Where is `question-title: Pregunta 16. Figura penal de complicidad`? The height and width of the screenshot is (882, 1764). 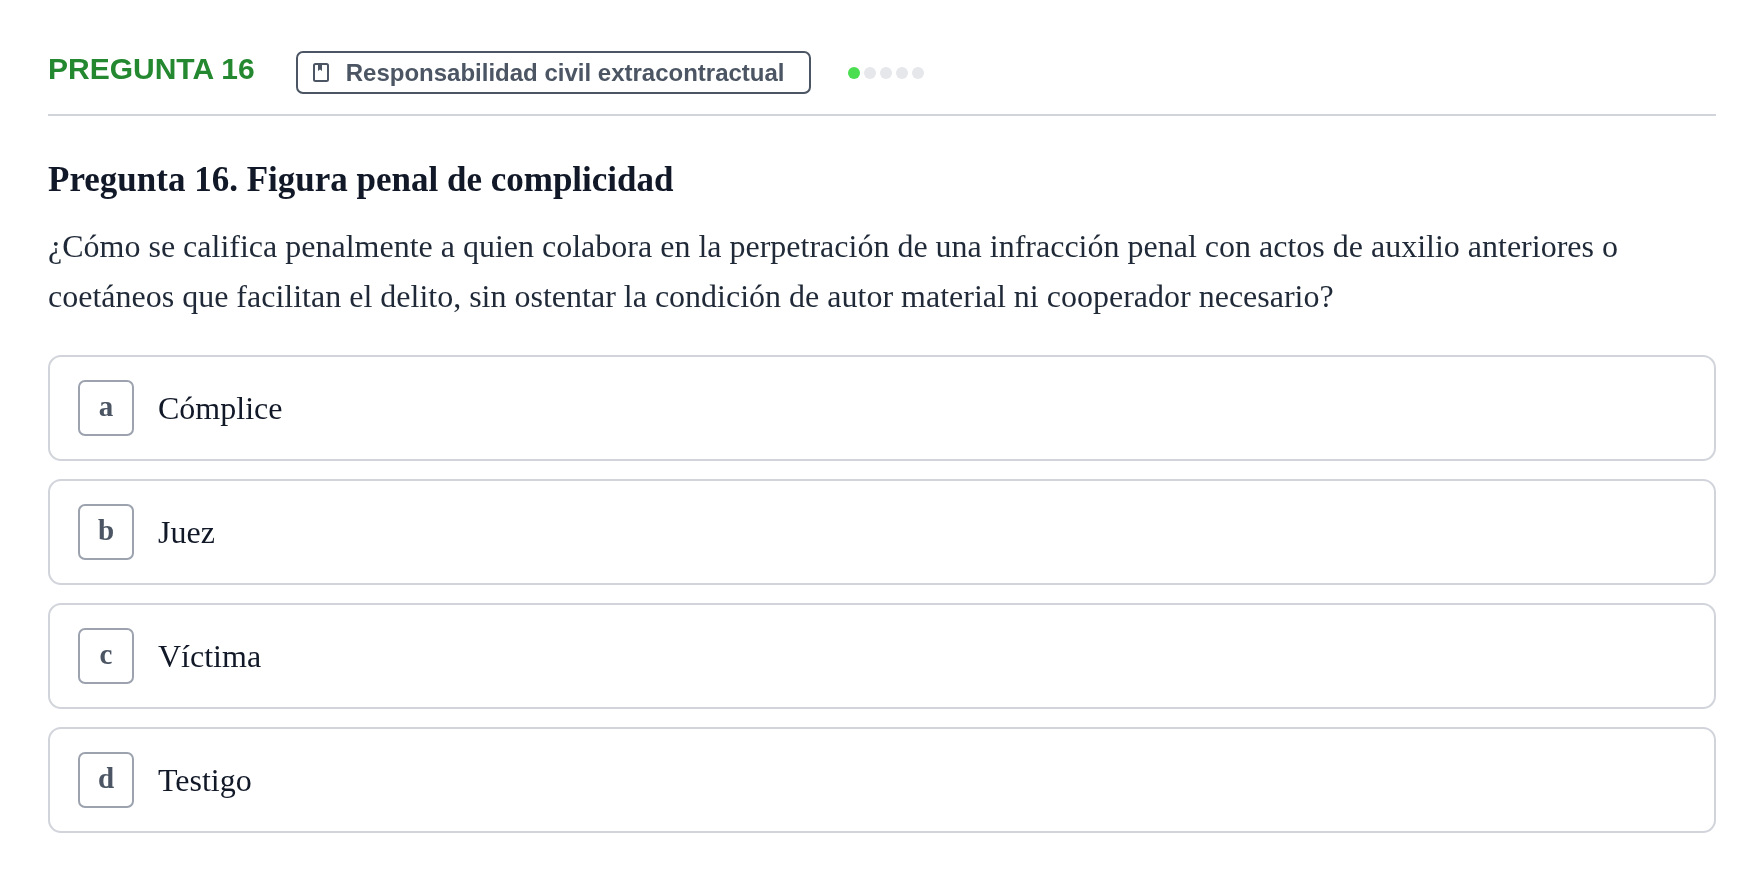
question-title: Pregunta 16. Figura penal de complicidad is located at coordinates (361, 180).